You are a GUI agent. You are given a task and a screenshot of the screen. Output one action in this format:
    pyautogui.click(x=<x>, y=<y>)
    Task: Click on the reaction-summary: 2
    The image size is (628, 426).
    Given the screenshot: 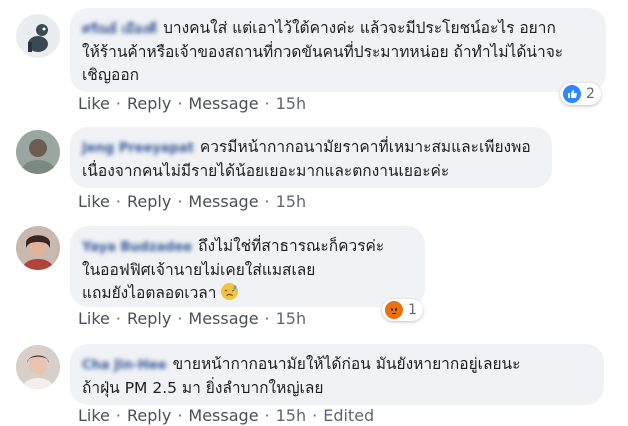 What is the action you would take?
    pyautogui.click(x=580, y=94)
    